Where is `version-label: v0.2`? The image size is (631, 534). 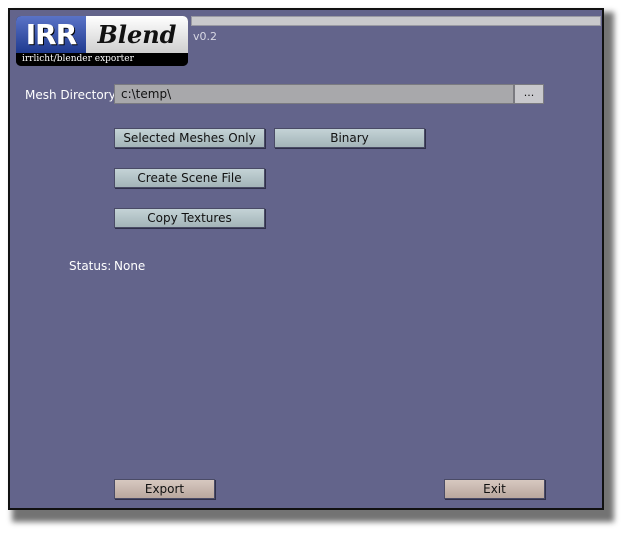
version-label: v0.2 is located at coordinates (205, 36).